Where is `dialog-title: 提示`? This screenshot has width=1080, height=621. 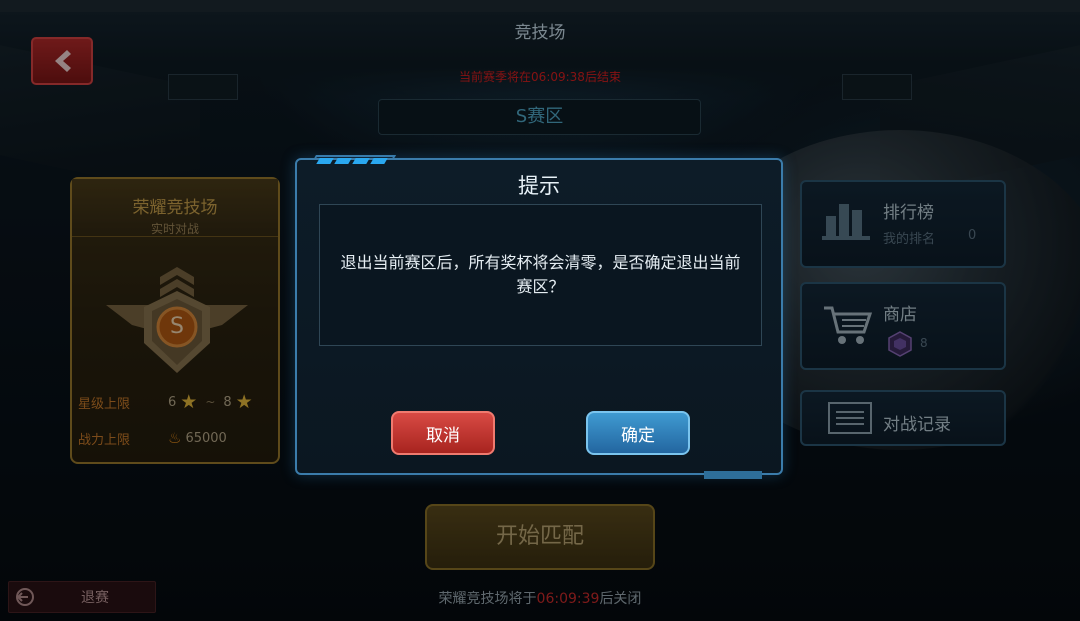 dialog-title: 提示 is located at coordinates (539, 186).